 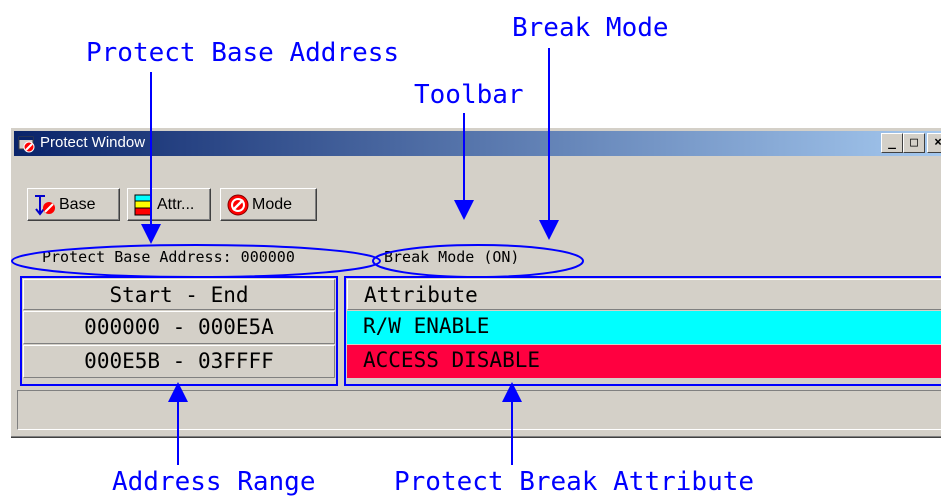 I want to click on attribute-table: Attribute R/W ENABLE ACCESS DISABLE, so click(x=642, y=331).